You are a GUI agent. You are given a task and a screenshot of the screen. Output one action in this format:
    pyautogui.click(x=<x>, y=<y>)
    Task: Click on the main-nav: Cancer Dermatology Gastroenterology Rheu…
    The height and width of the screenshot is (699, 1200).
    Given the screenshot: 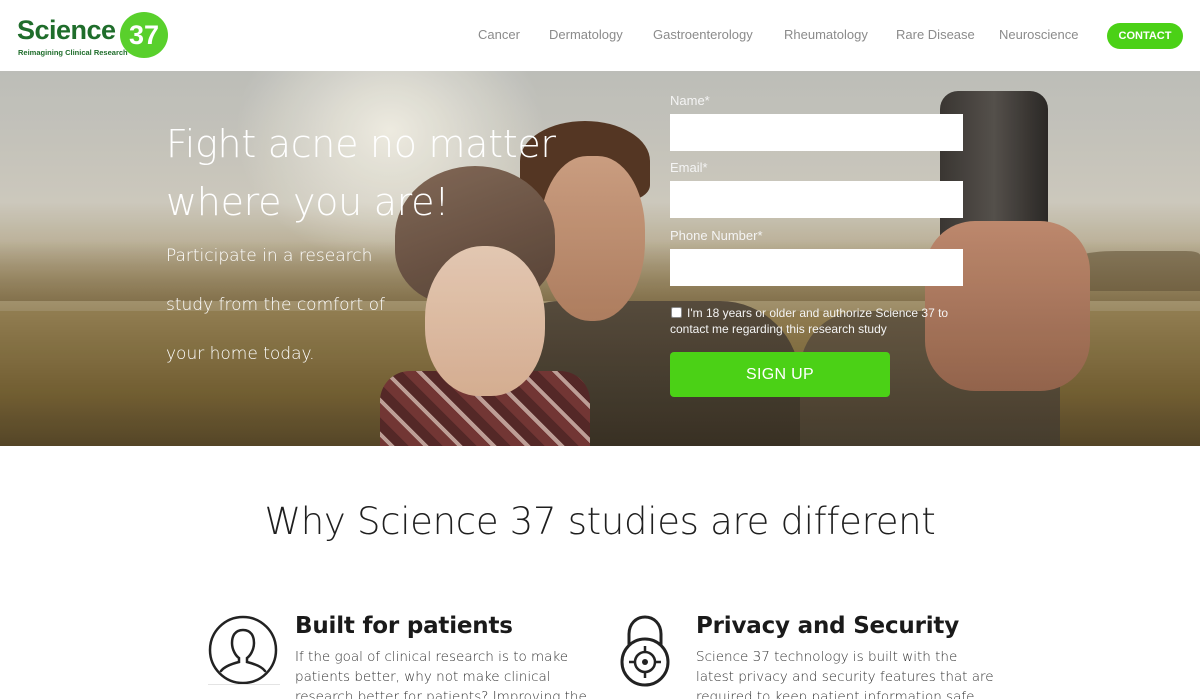 What is the action you would take?
    pyautogui.click(x=600, y=35)
    